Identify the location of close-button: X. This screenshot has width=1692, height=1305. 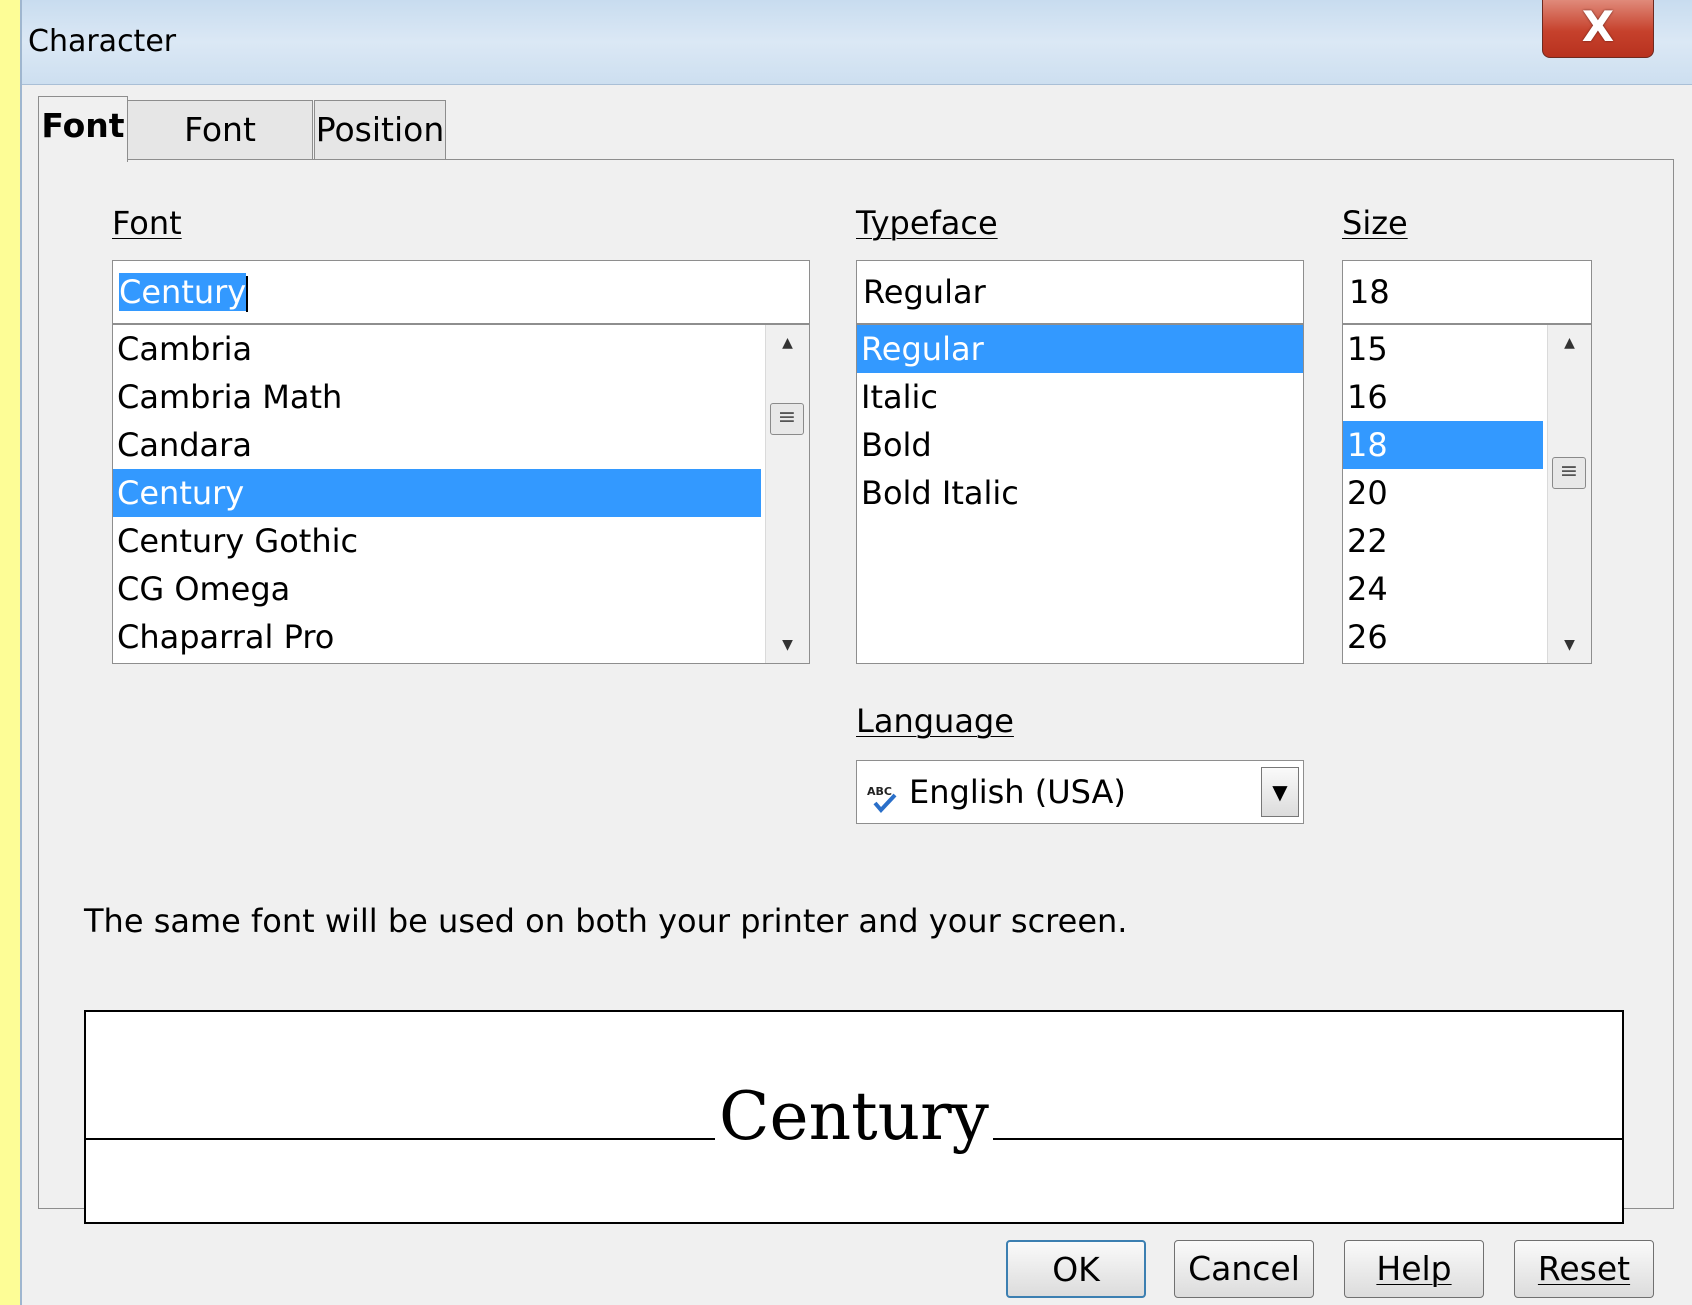
(1598, 29).